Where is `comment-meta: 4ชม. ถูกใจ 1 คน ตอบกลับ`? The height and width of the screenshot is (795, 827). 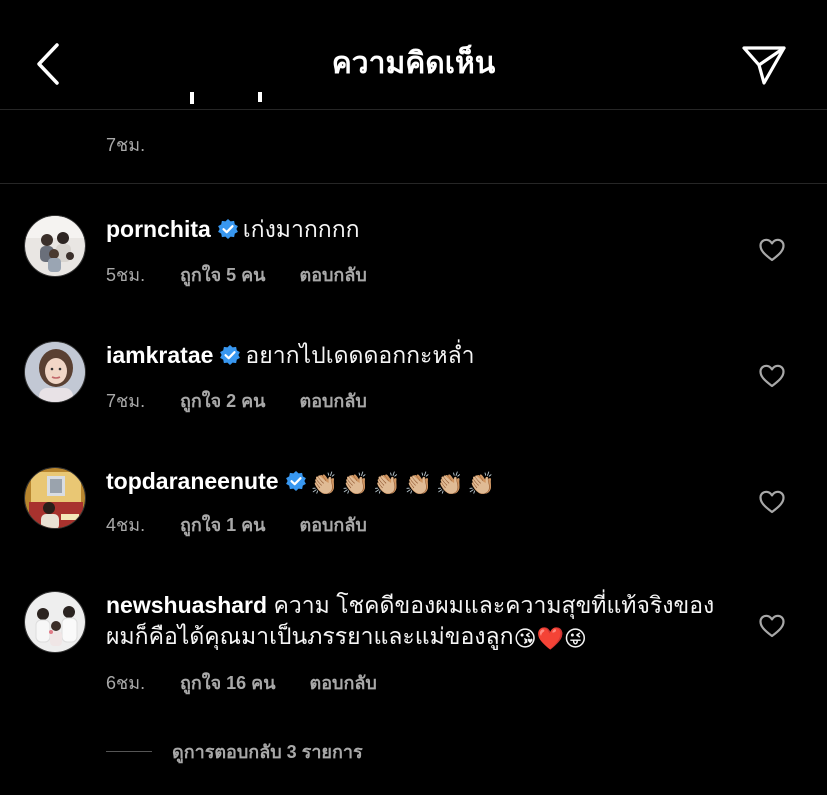
comment-meta: 4ชม. ถูกใจ 1 คน ตอบกลับ is located at coordinates (236, 524).